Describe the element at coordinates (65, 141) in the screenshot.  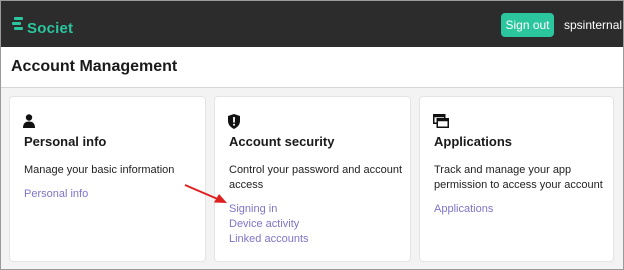
I see `card-title: Personal info` at that location.